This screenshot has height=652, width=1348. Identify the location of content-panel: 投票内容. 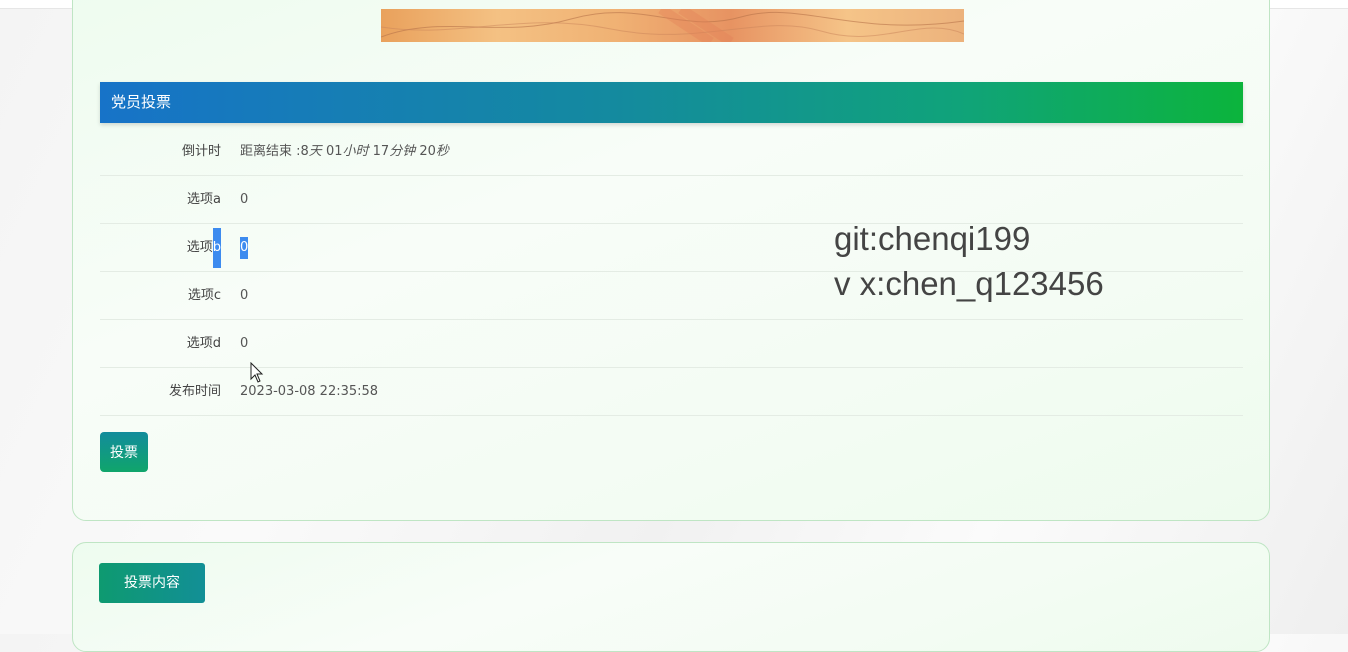
(671, 597).